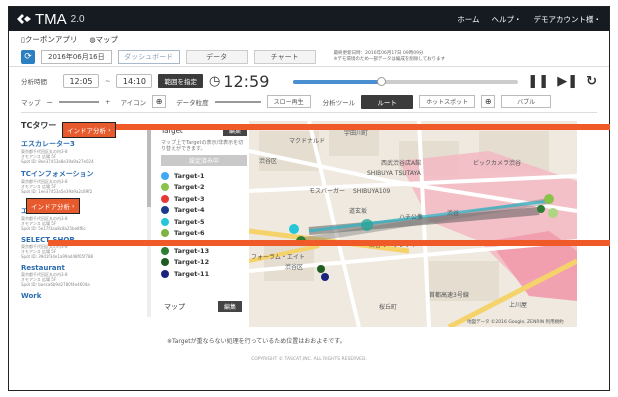 The image size is (618, 397). What do you see at coordinates (83, 144) in the screenshot?
I see `shop-name: エスカレーター3` at bounding box center [83, 144].